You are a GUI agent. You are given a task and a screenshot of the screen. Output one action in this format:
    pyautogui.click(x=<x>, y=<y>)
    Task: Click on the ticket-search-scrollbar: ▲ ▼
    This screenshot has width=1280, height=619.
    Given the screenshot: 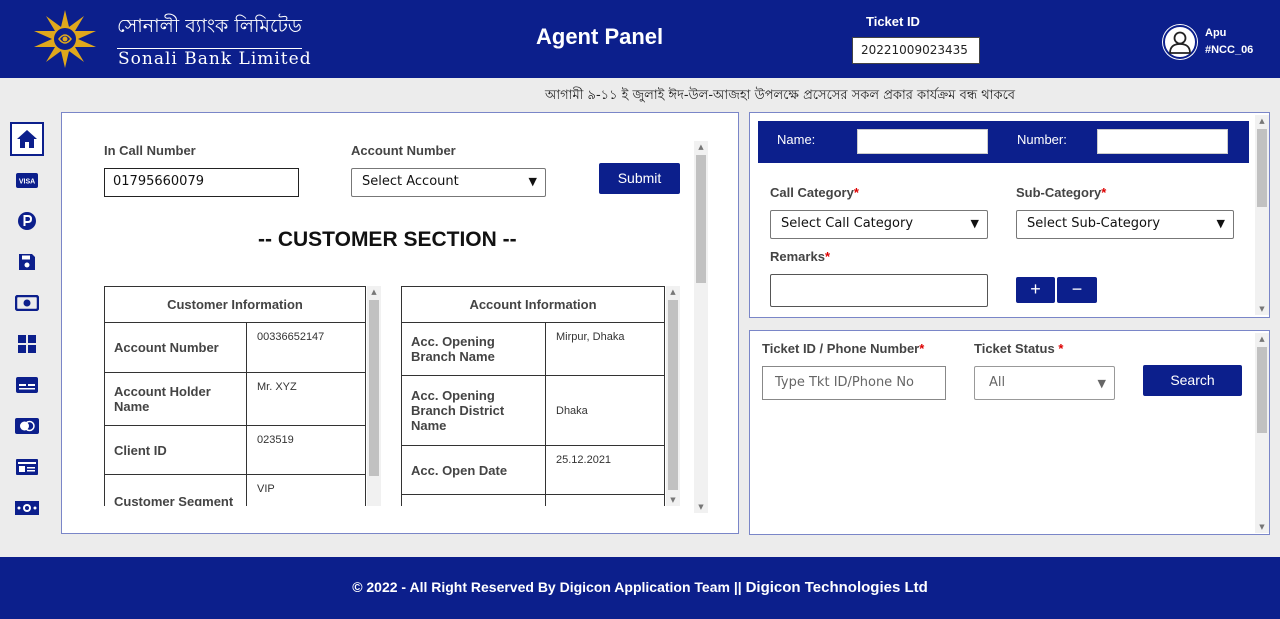 What is the action you would take?
    pyautogui.click(x=1262, y=433)
    